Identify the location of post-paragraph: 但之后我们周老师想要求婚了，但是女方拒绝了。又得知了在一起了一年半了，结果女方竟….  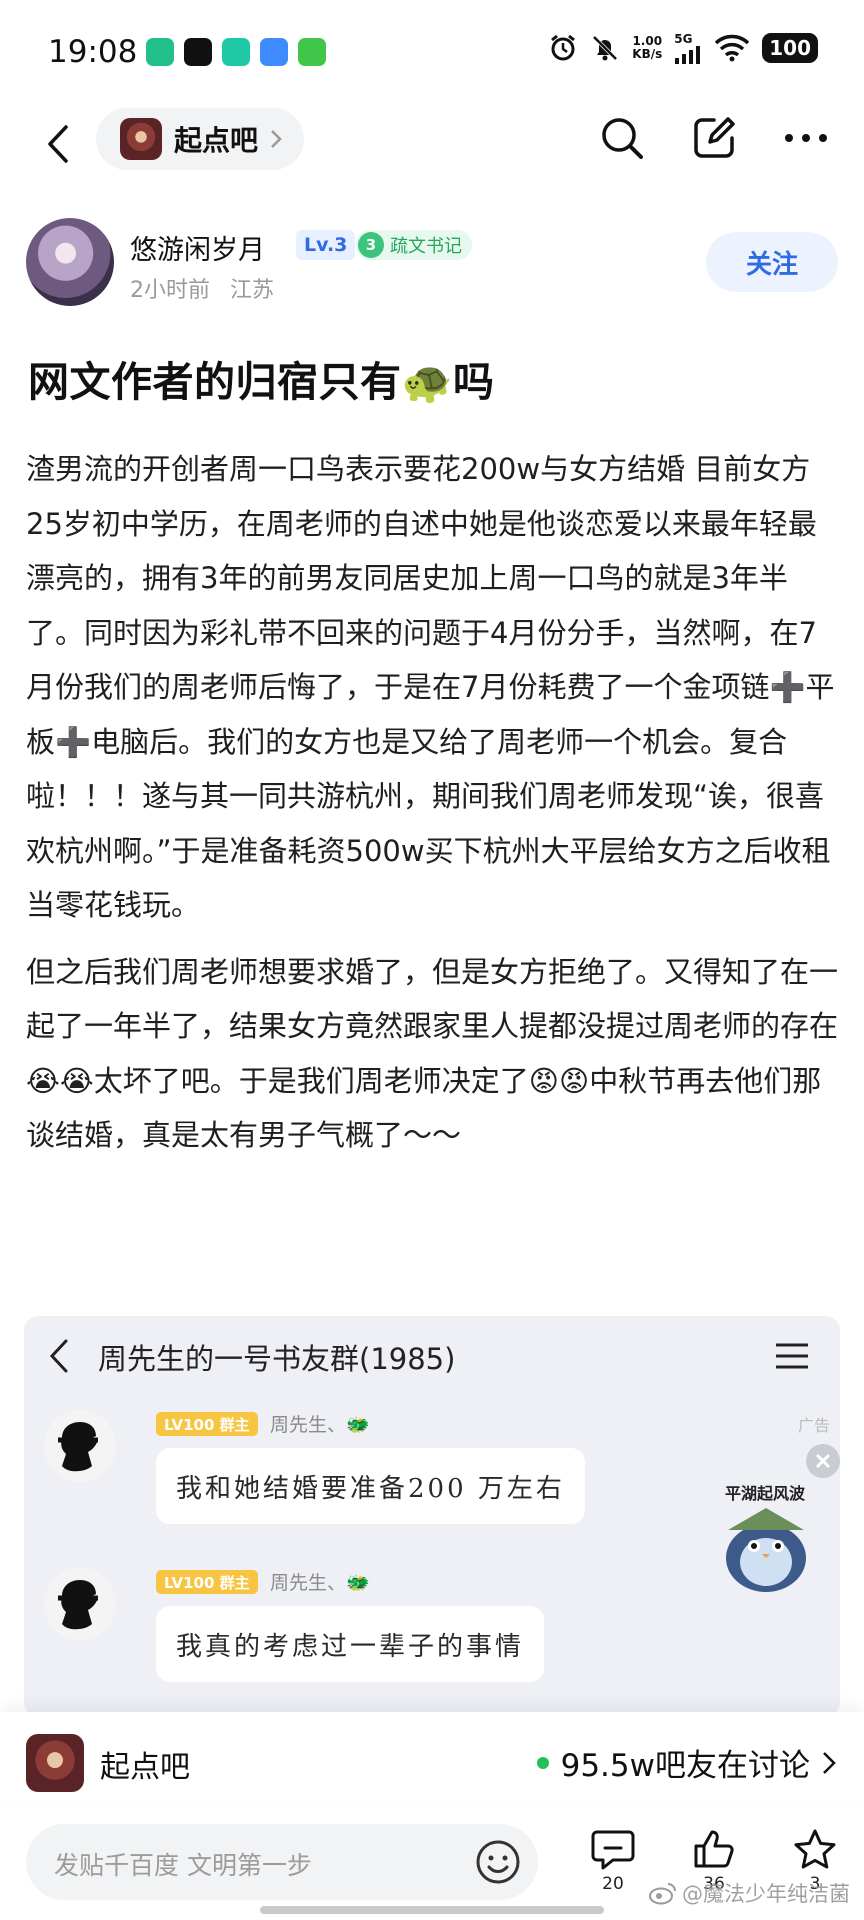
(432, 1053).